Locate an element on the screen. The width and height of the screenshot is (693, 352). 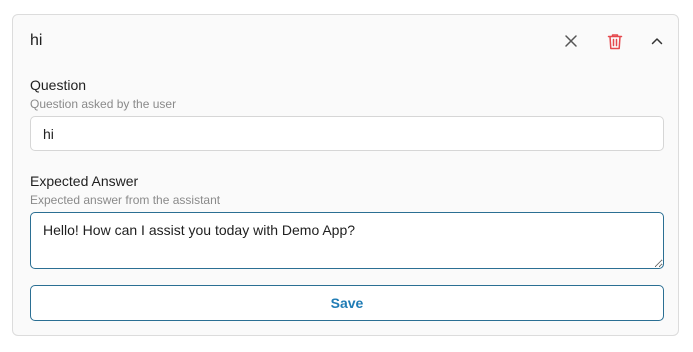
question-input is located at coordinates (347, 133).